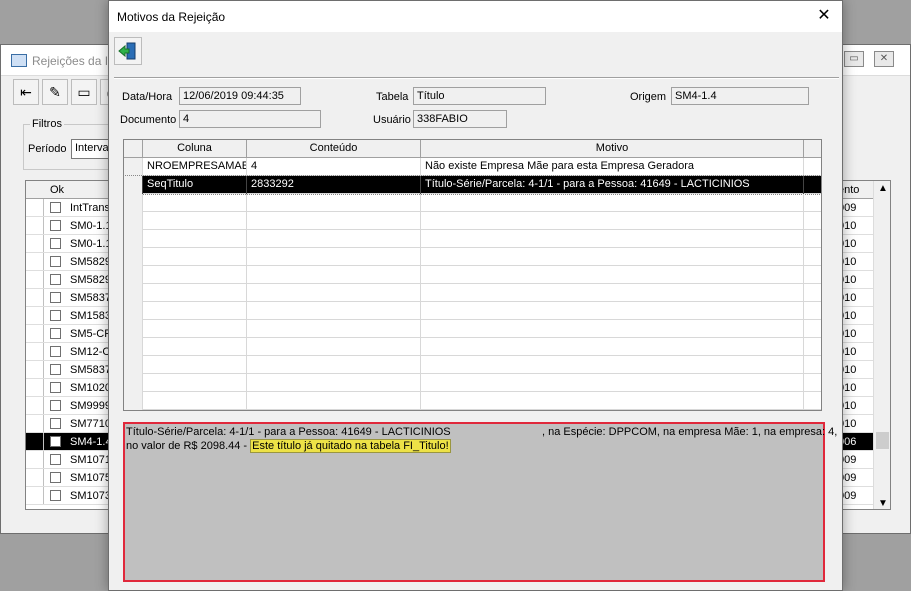  Describe the element at coordinates (824, 16) in the screenshot. I see `dialog-close-button: ✕` at that location.